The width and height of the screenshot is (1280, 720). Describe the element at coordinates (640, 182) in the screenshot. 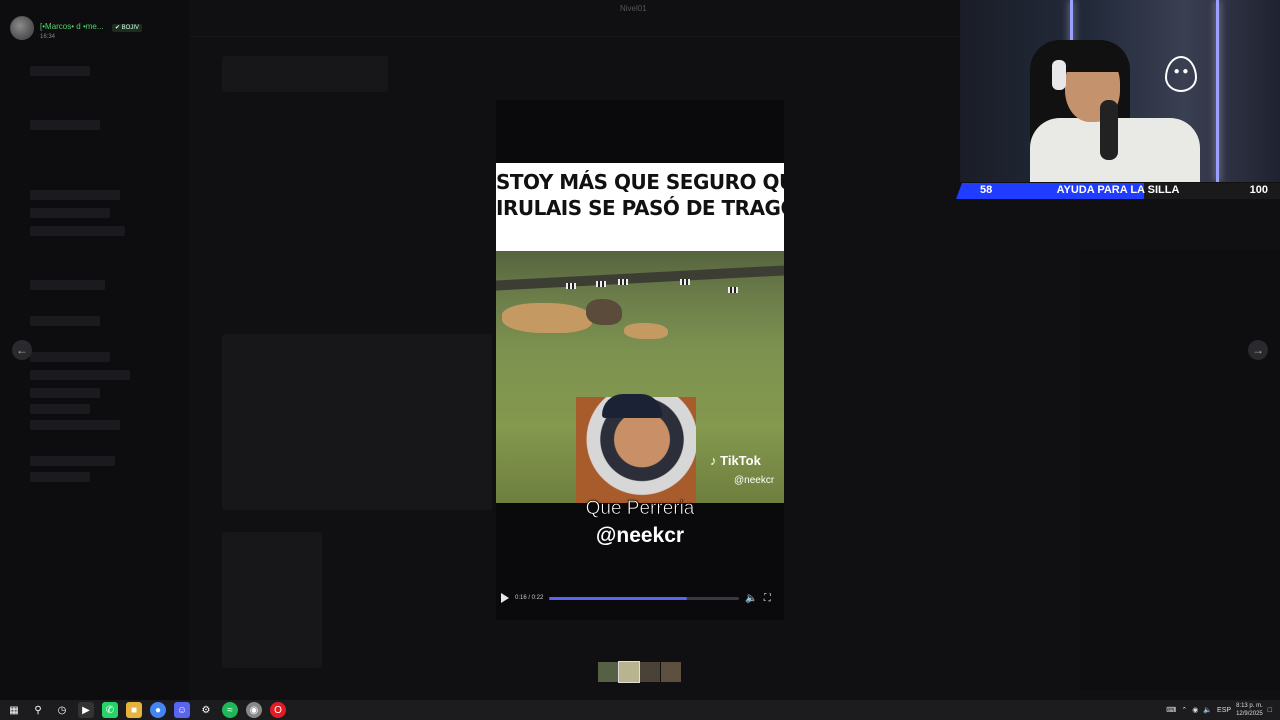

I see `caption-line-1: STOY MÁS QUE SEGURO QU` at that location.